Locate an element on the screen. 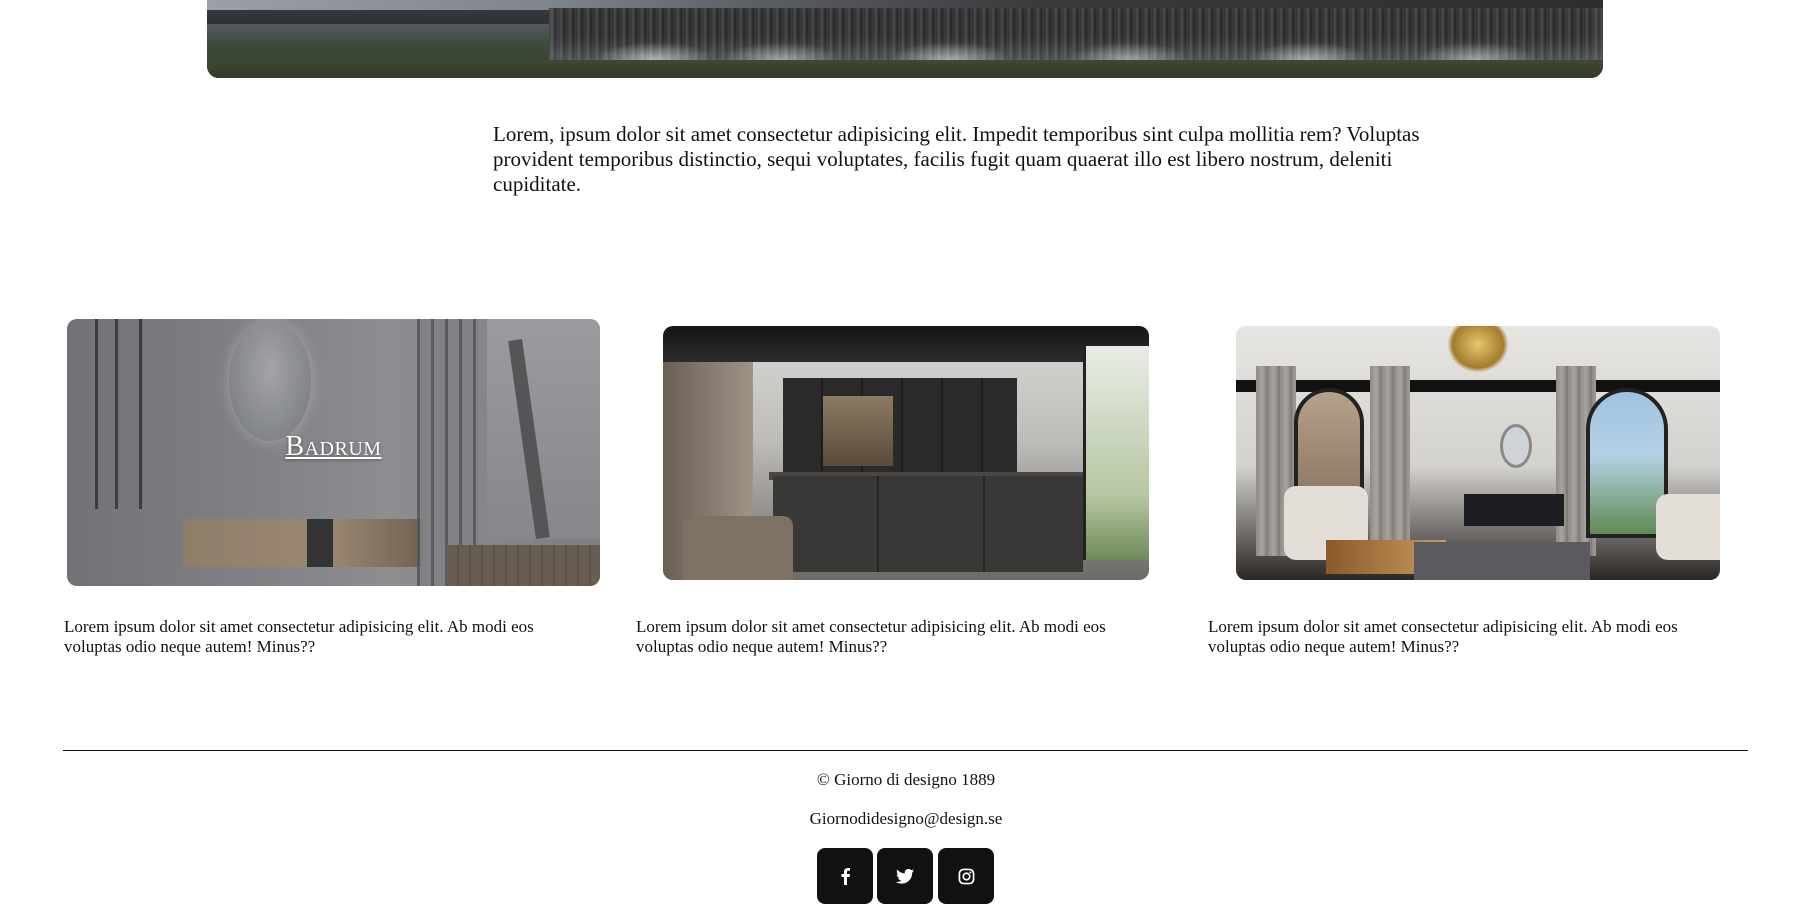  wall-mirror is located at coordinates (1516, 446).